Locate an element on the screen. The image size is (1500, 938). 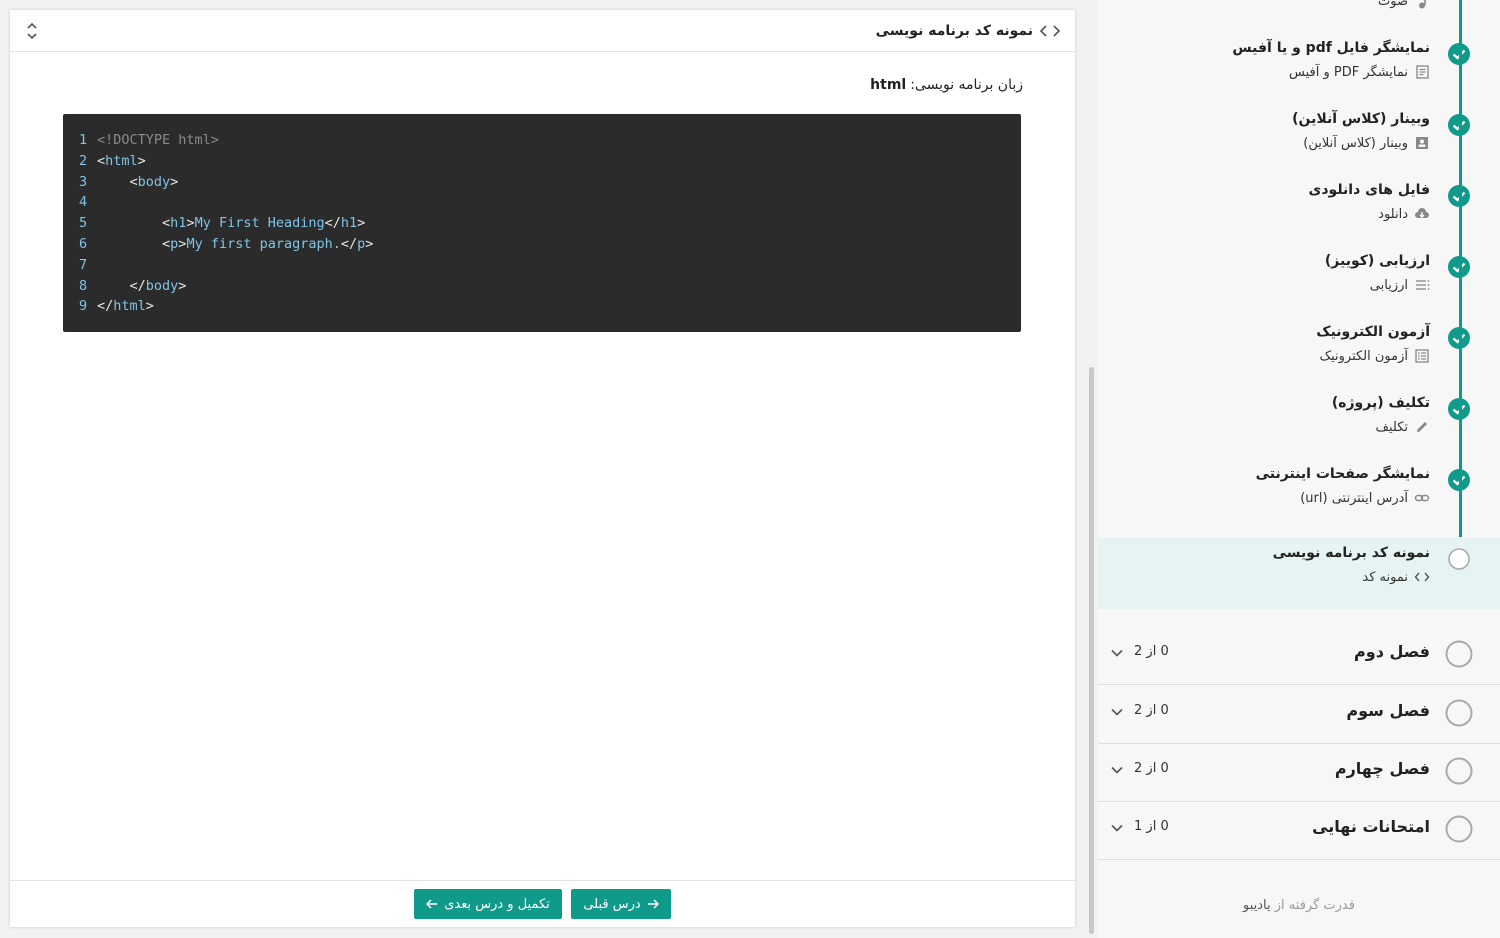
code-token: < is located at coordinates (101, 160).